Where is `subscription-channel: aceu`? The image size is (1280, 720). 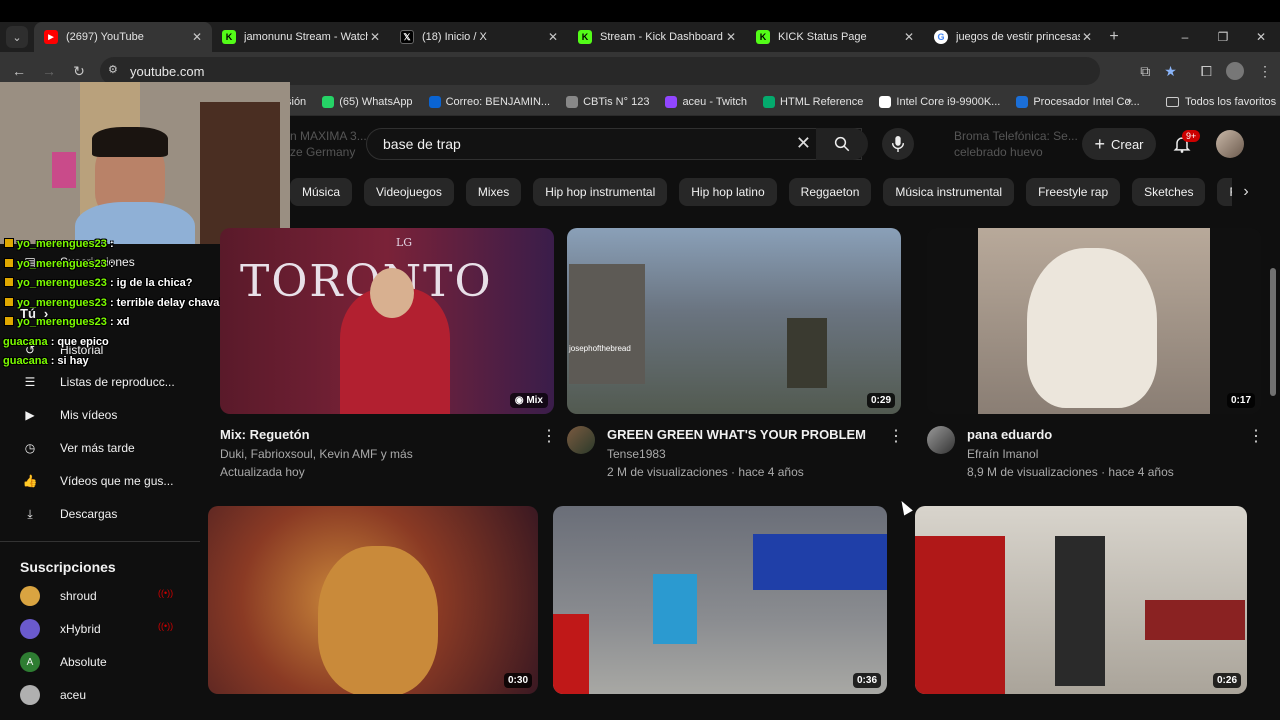 subscription-channel: aceu is located at coordinates (53, 695).